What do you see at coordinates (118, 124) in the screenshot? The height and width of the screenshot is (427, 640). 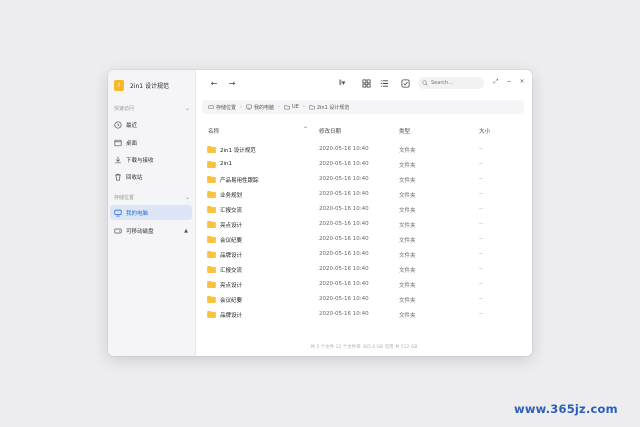 I see `clock-icon` at bounding box center [118, 124].